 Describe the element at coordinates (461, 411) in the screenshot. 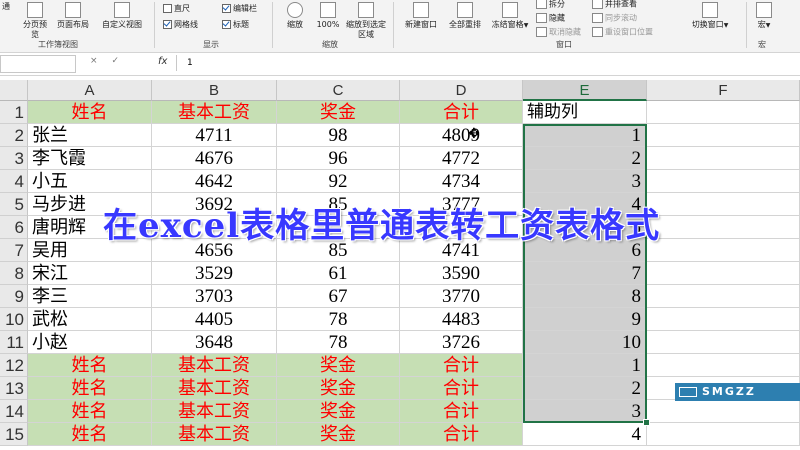

I see `cell-d14: 合计` at that location.